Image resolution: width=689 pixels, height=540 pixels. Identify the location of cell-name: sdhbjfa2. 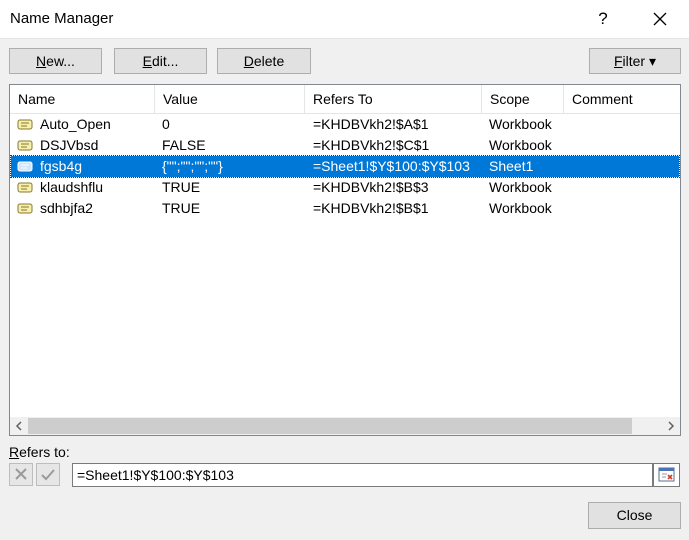
(66, 208).